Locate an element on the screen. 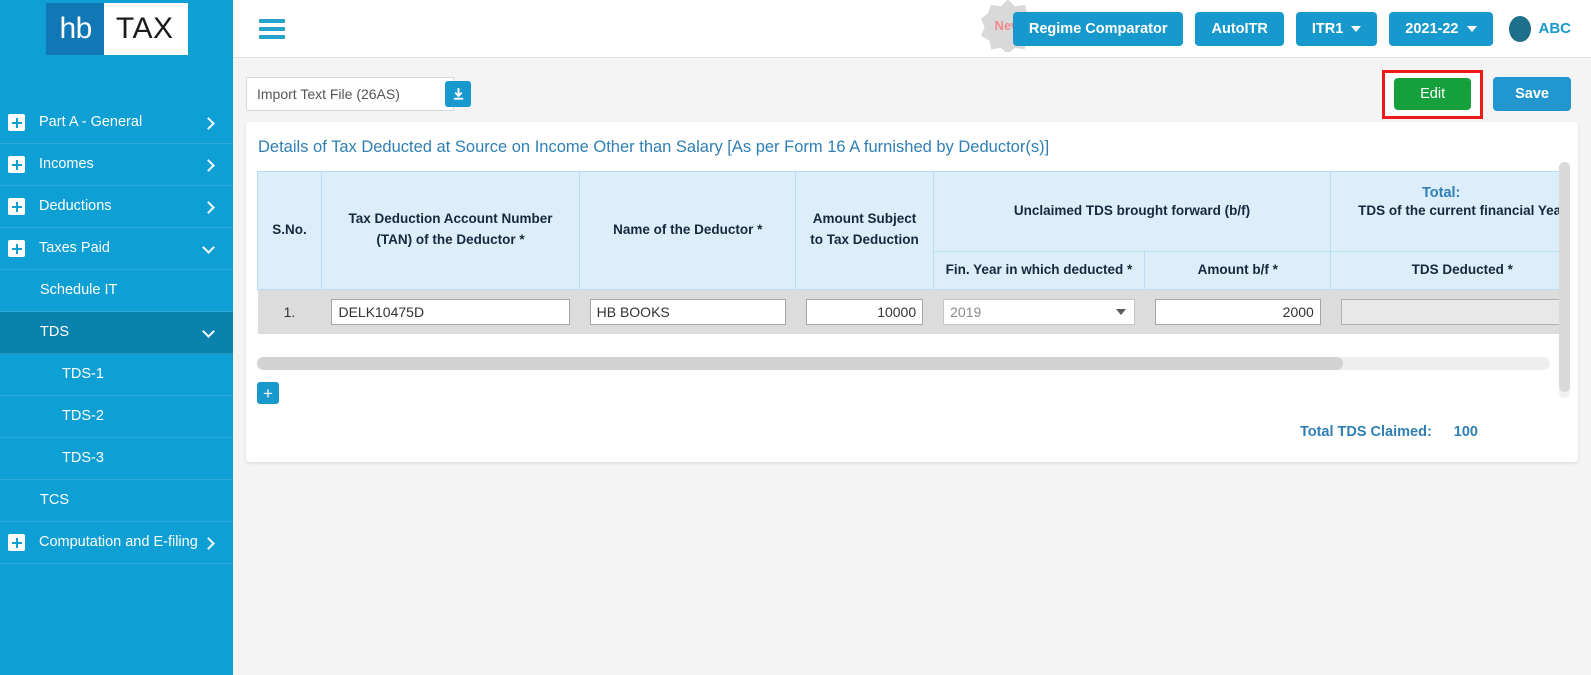  sidebar-item-computation-and-e-filing: Computation and E-filing is located at coordinates (116, 543).